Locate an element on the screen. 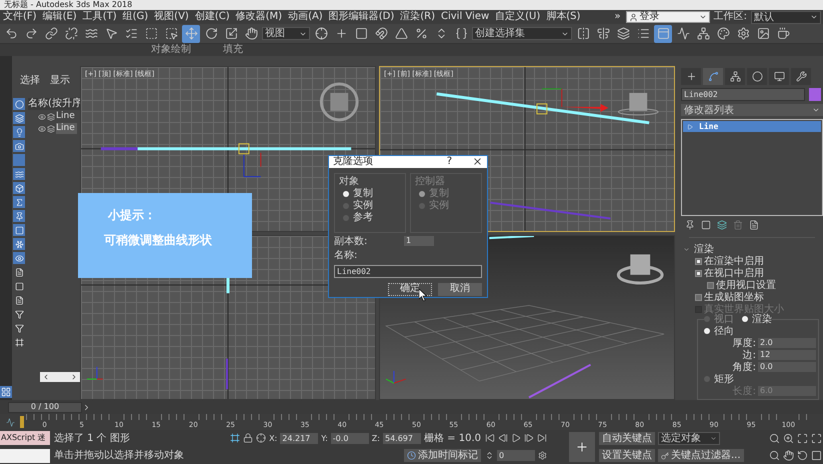 This screenshot has width=823, height=464. toolbar-dropdown: 创建选择集 is located at coordinates (522, 33).